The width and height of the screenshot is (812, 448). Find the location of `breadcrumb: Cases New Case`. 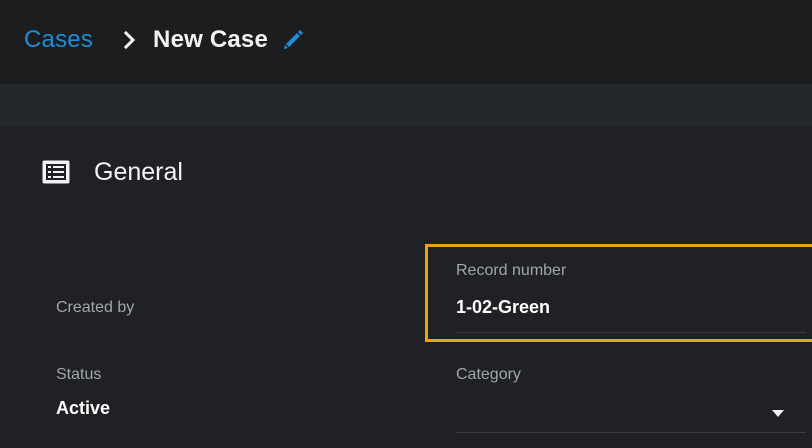

breadcrumb: Cases New Case is located at coordinates (164, 40).